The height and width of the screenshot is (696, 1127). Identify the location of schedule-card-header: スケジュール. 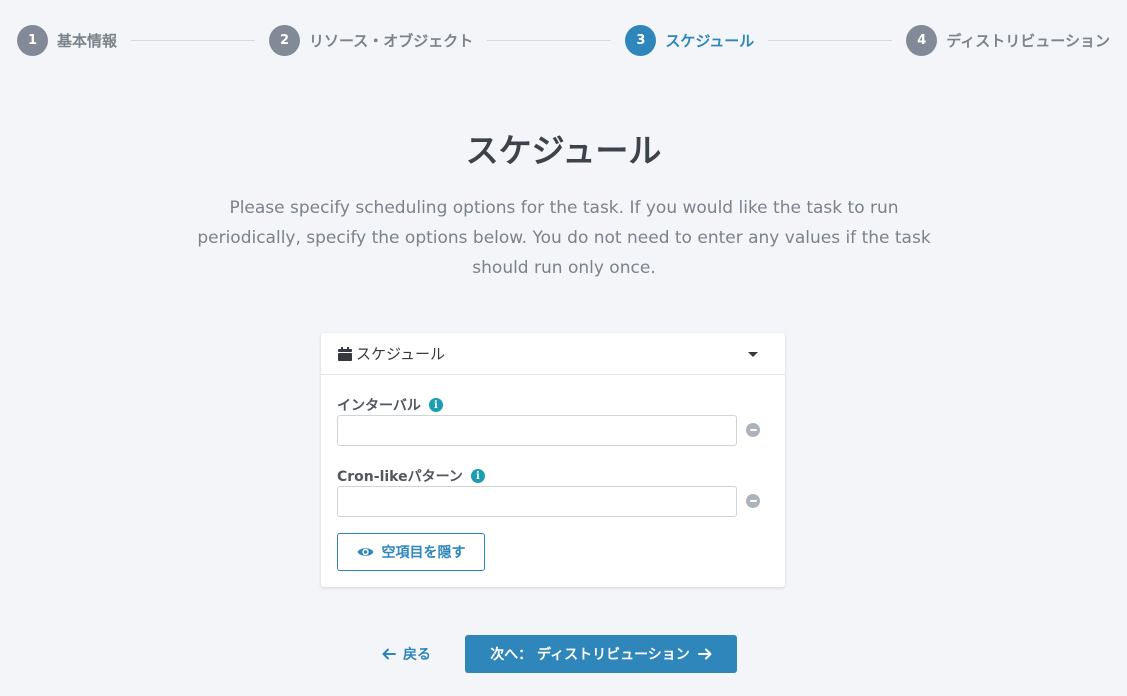
(553, 354).